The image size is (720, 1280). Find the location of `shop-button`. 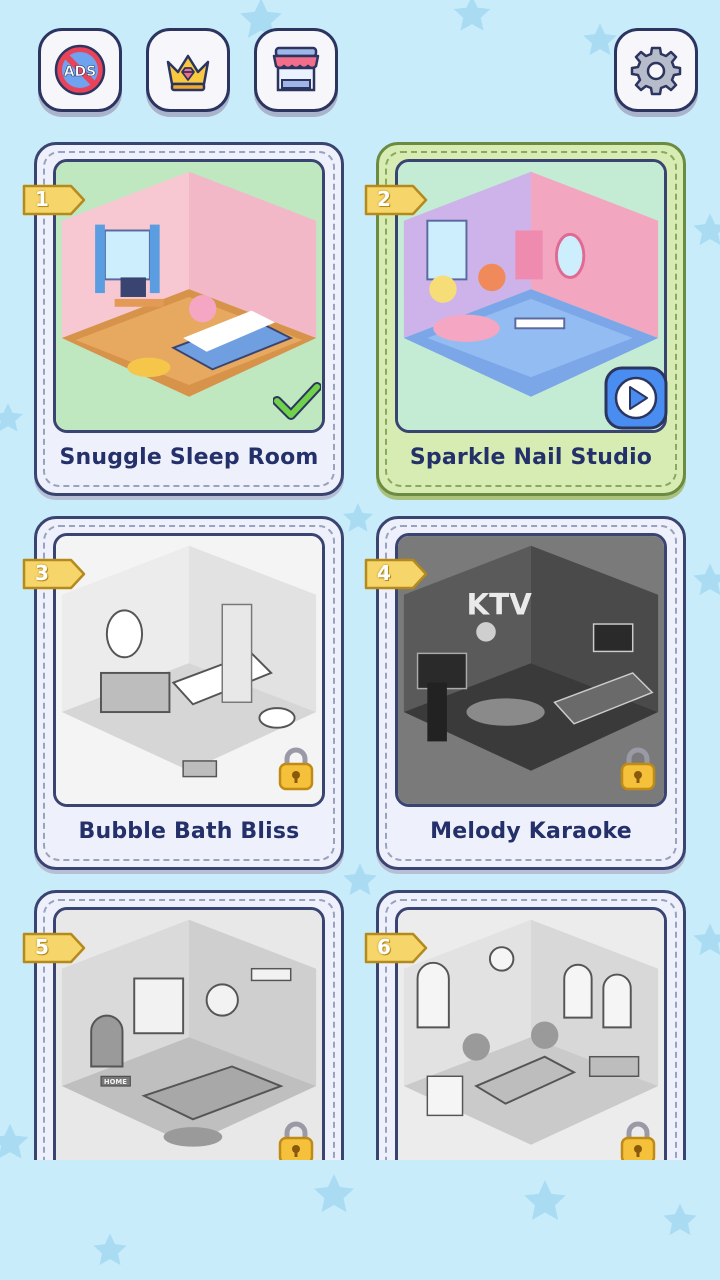

shop-button is located at coordinates (296, 70).